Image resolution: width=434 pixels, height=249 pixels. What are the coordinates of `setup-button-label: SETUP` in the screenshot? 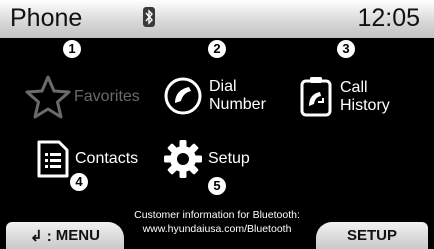 It's located at (371, 235).